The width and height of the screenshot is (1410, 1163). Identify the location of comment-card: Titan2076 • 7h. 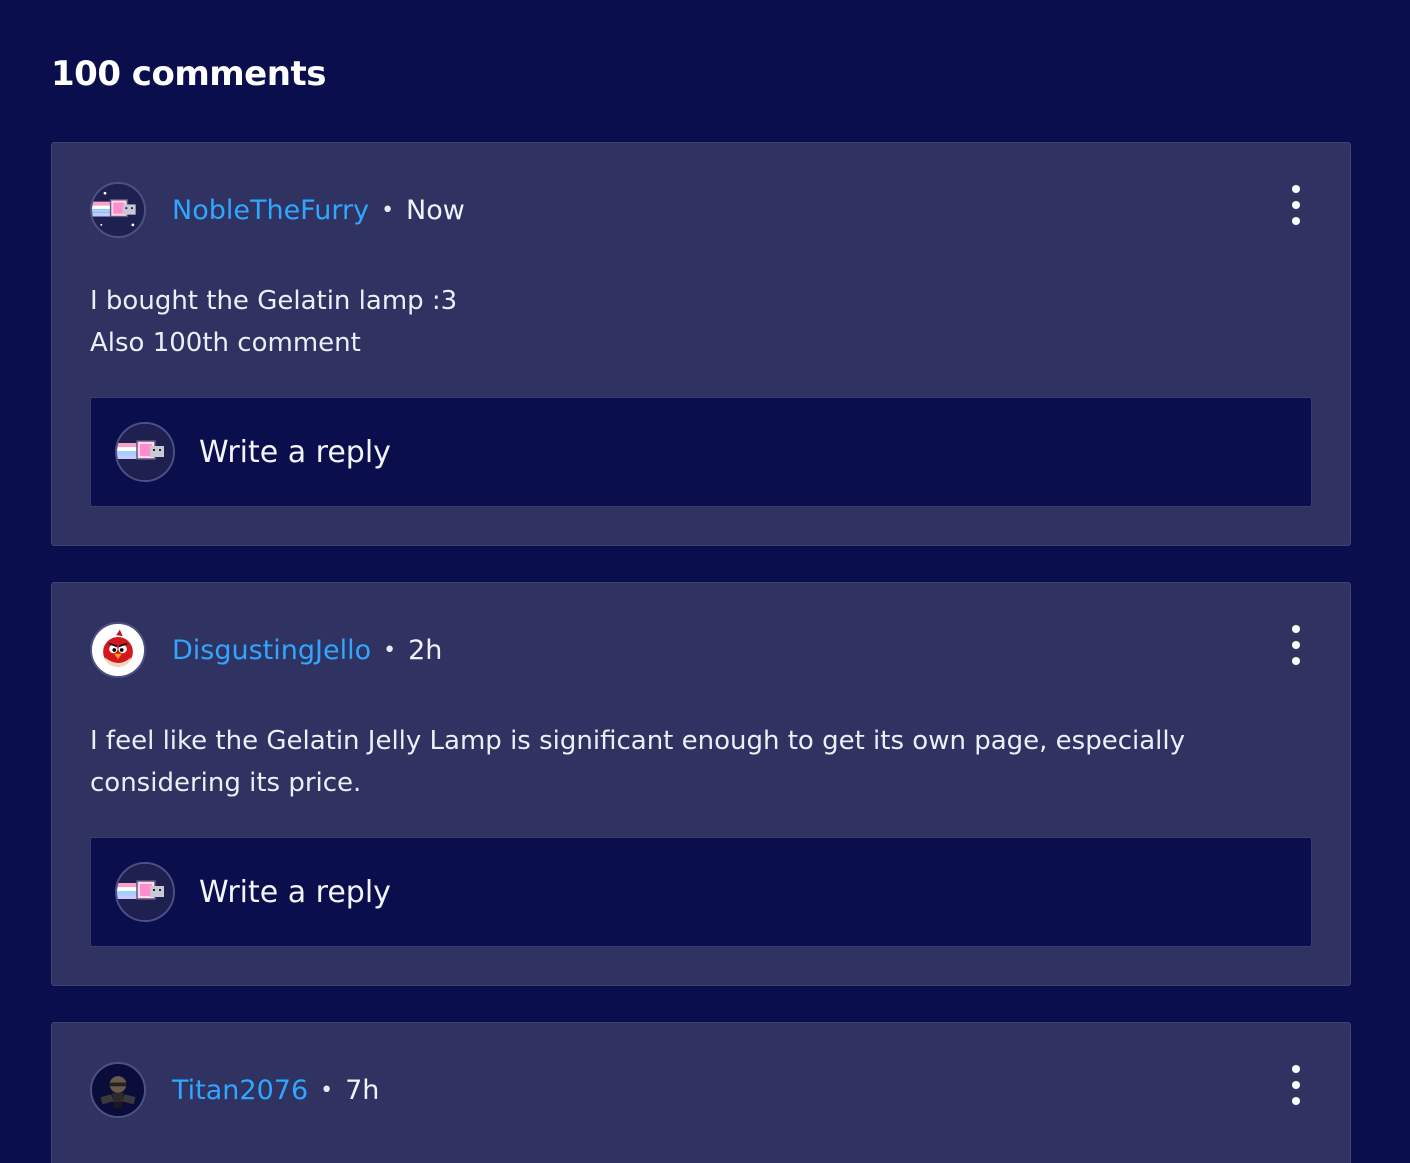
(701, 1092).